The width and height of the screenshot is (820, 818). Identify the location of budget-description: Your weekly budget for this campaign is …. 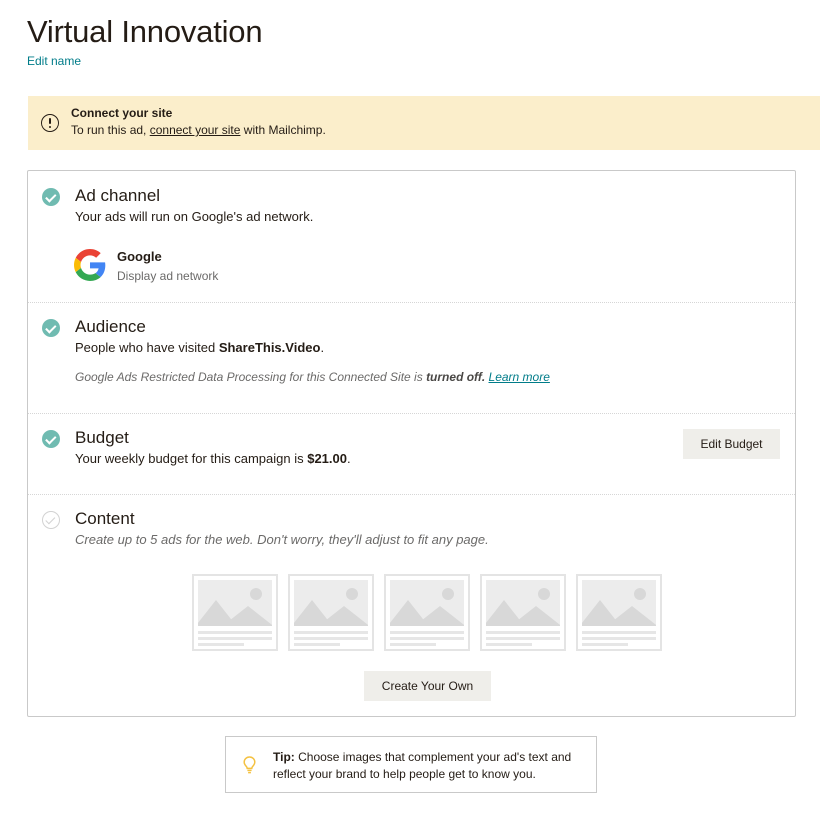
(213, 458).